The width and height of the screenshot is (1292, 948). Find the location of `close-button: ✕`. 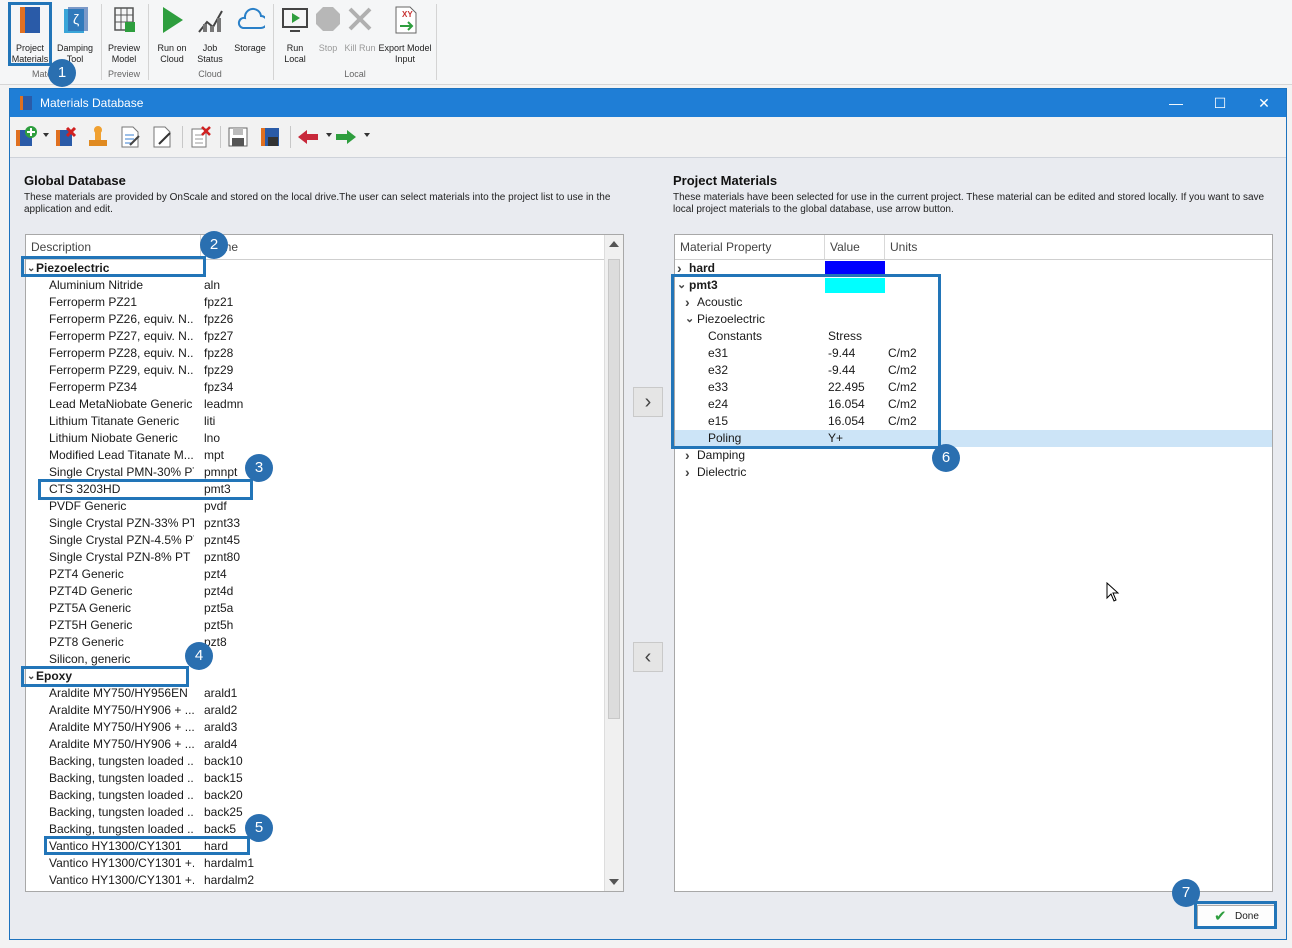

close-button: ✕ is located at coordinates (1264, 103).